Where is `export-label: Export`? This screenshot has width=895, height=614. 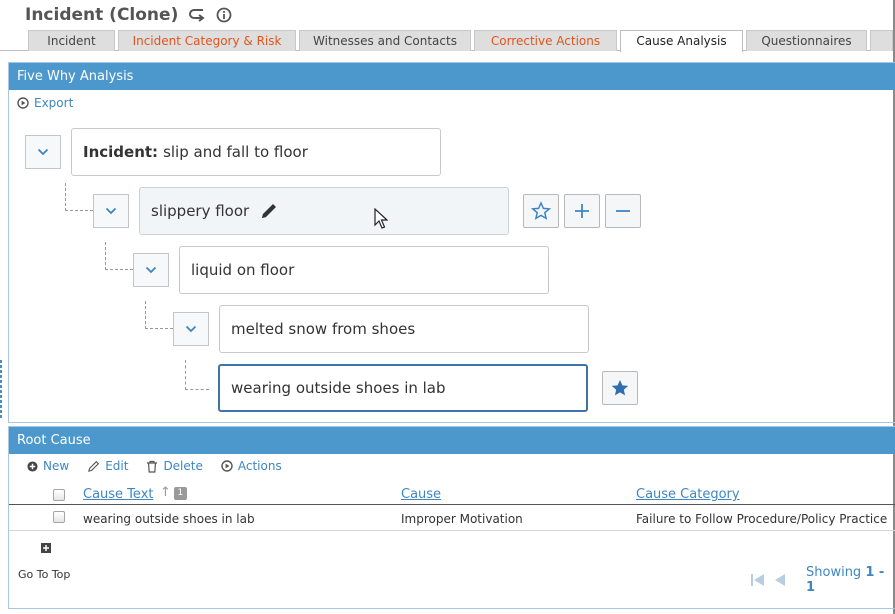
export-label: Export is located at coordinates (54, 103).